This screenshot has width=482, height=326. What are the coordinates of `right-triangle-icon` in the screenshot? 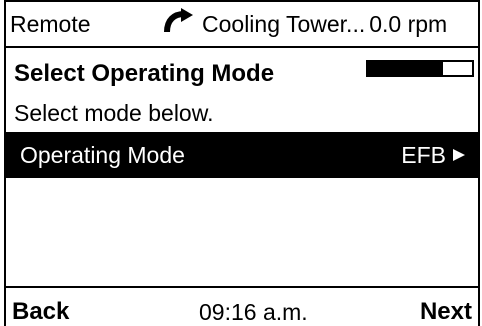 It's located at (459, 155).